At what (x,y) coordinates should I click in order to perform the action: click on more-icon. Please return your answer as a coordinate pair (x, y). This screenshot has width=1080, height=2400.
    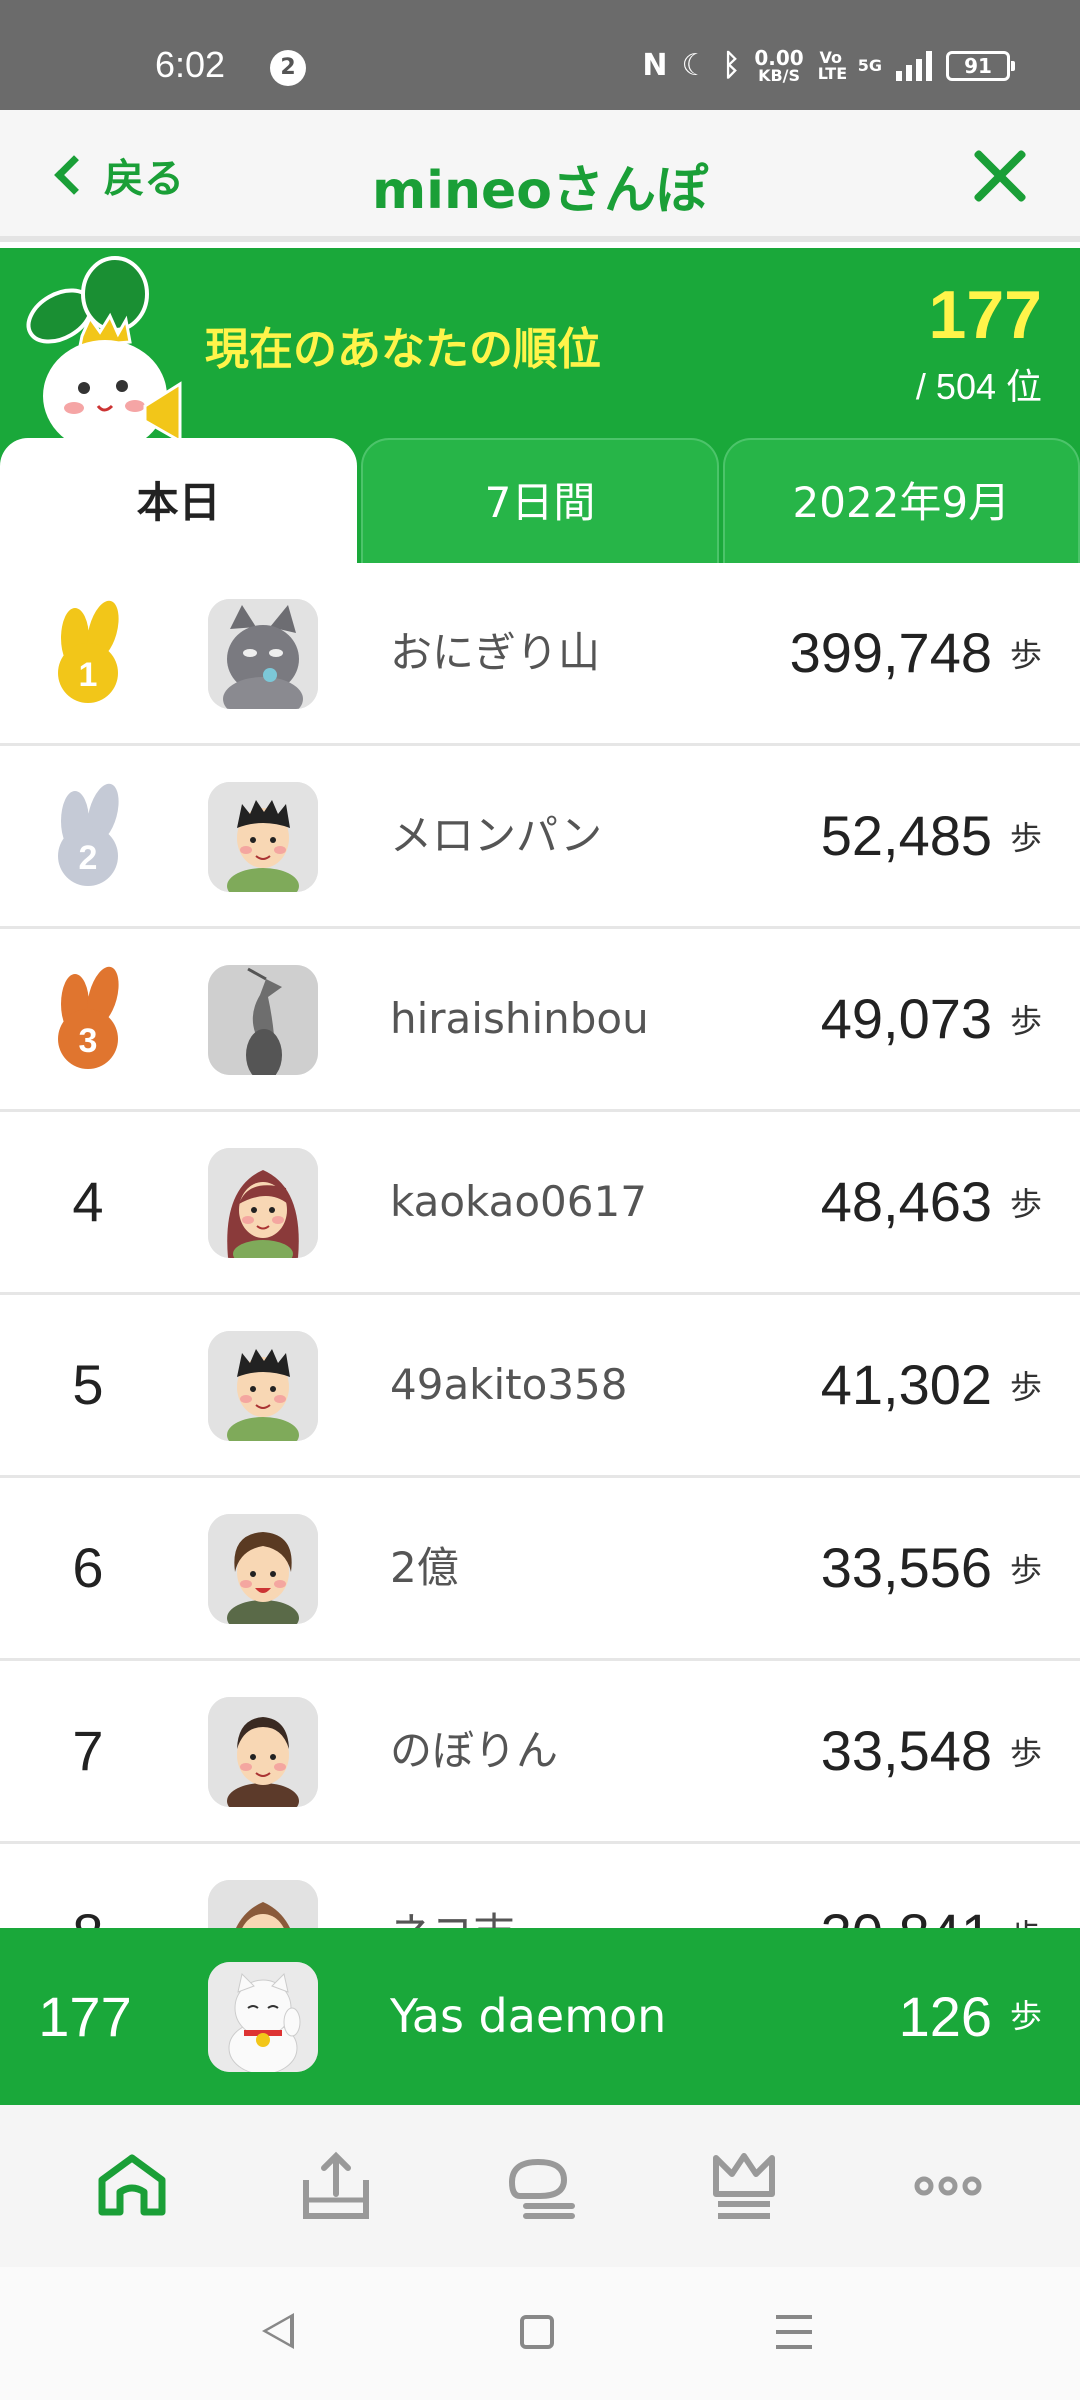
    Looking at the image, I should click on (948, 2186).